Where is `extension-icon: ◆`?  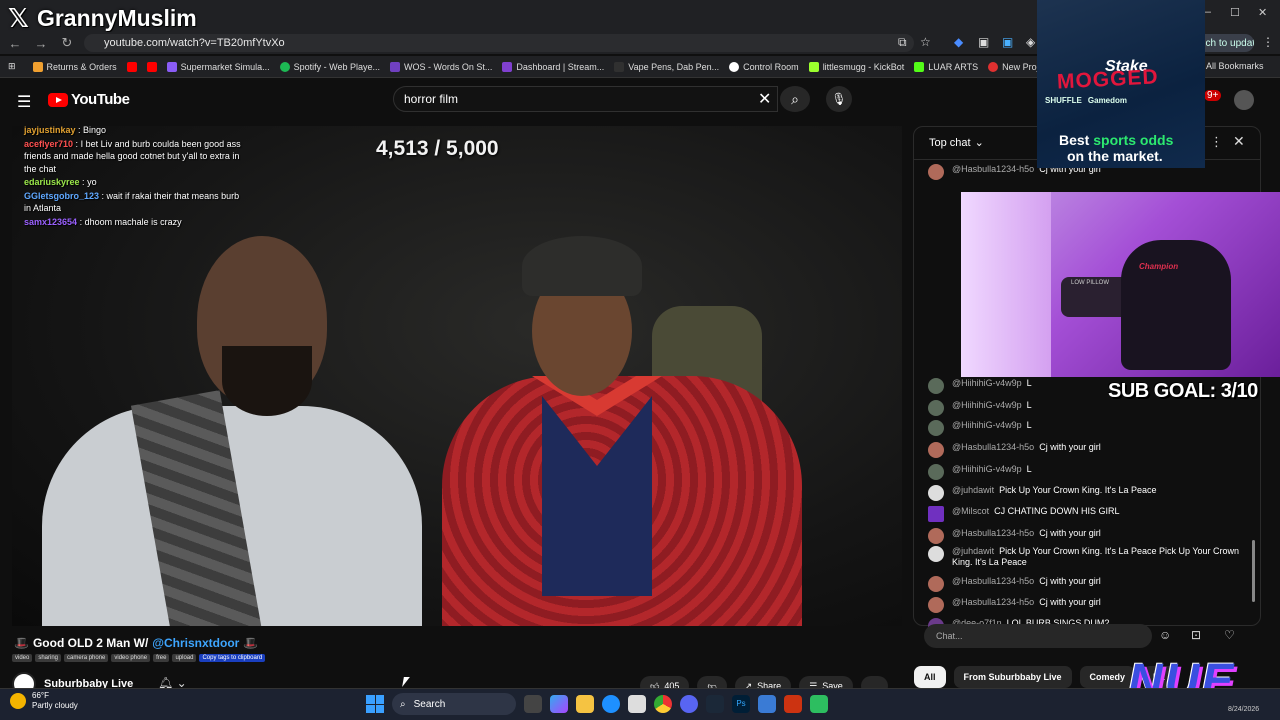 extension-icon: ◆ is located at coordinates (958, 42).